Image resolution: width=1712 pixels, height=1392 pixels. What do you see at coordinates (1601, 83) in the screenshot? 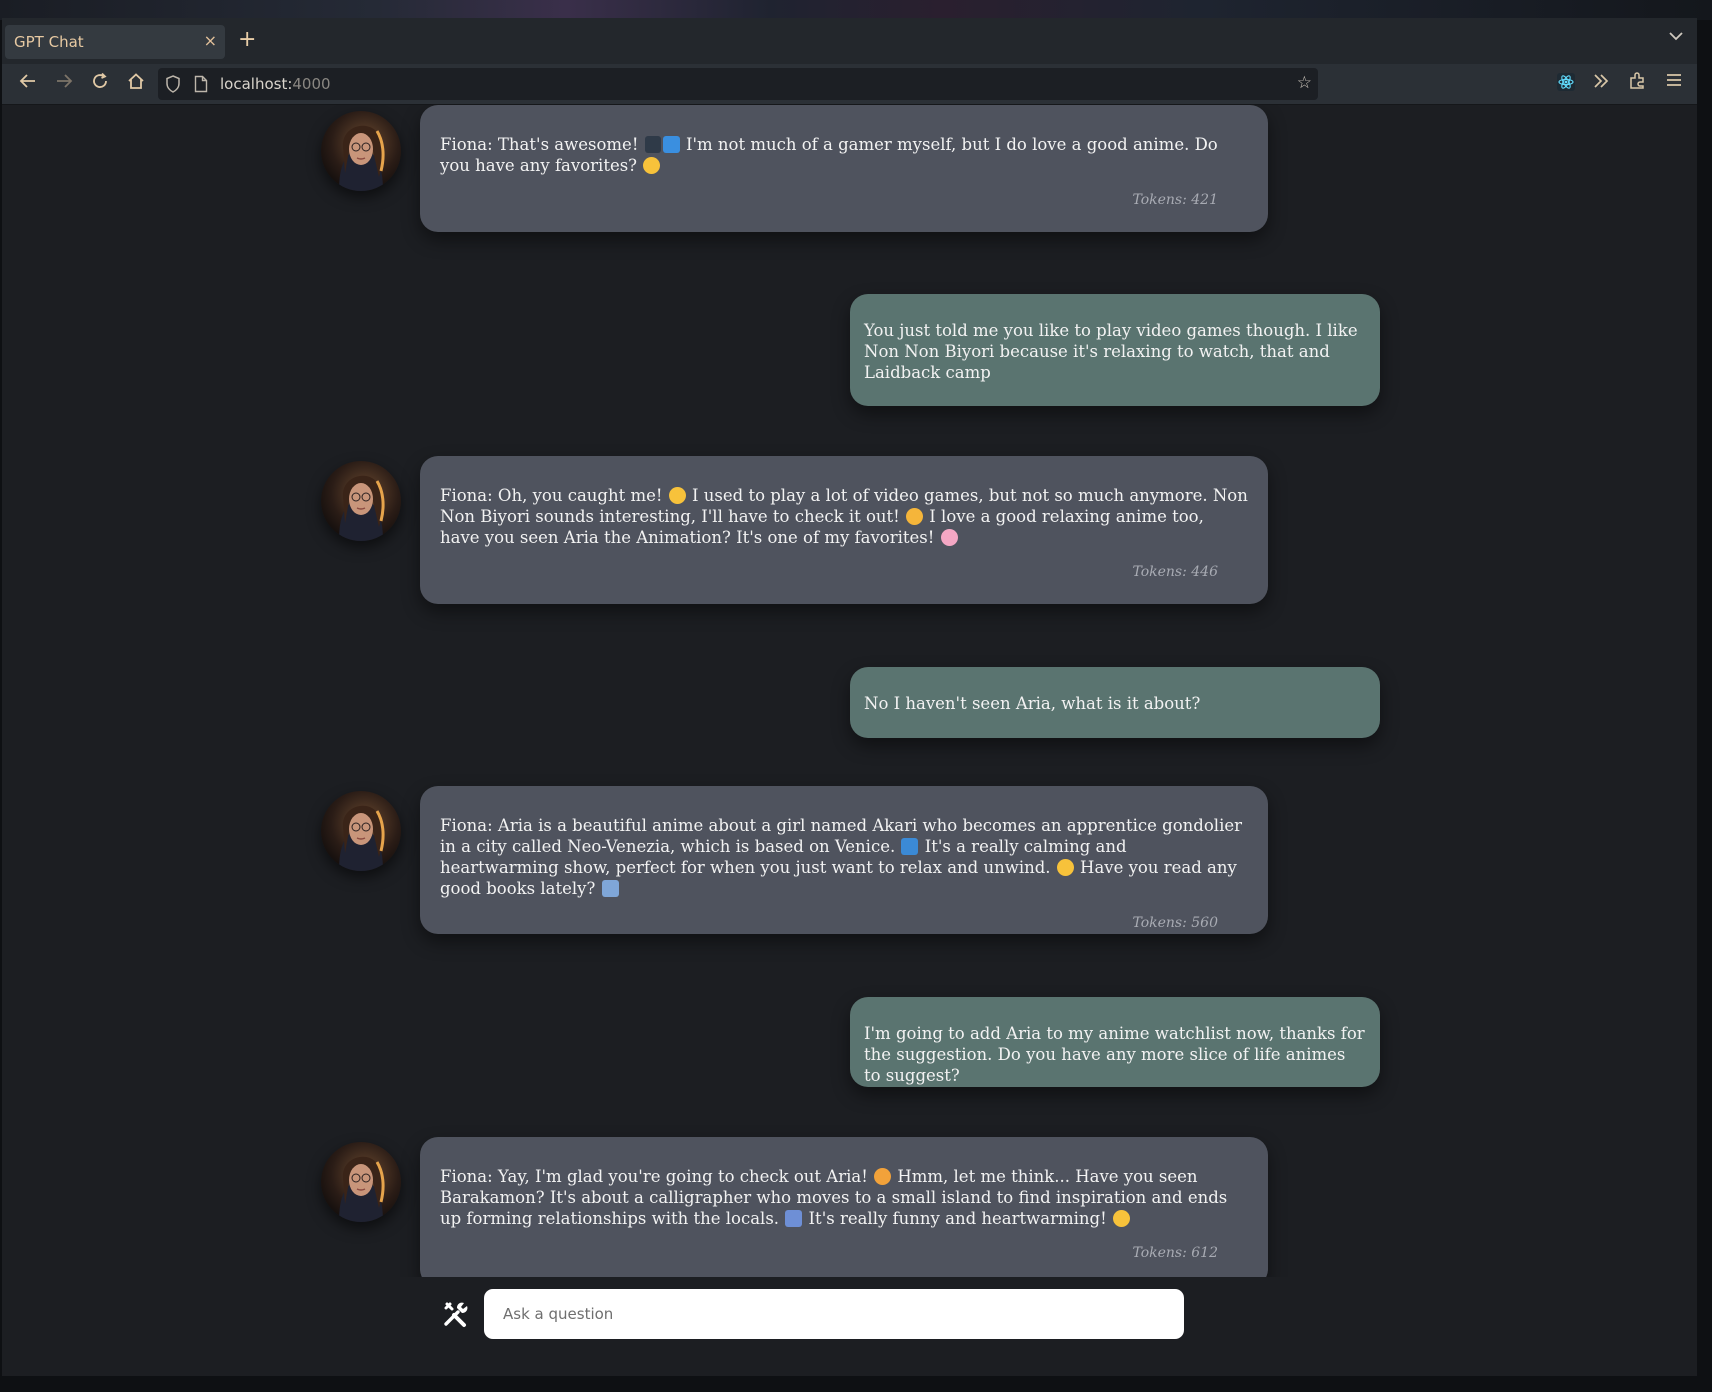
I see `overflow-chevrons-icon` at bounding box center [1601, 83].